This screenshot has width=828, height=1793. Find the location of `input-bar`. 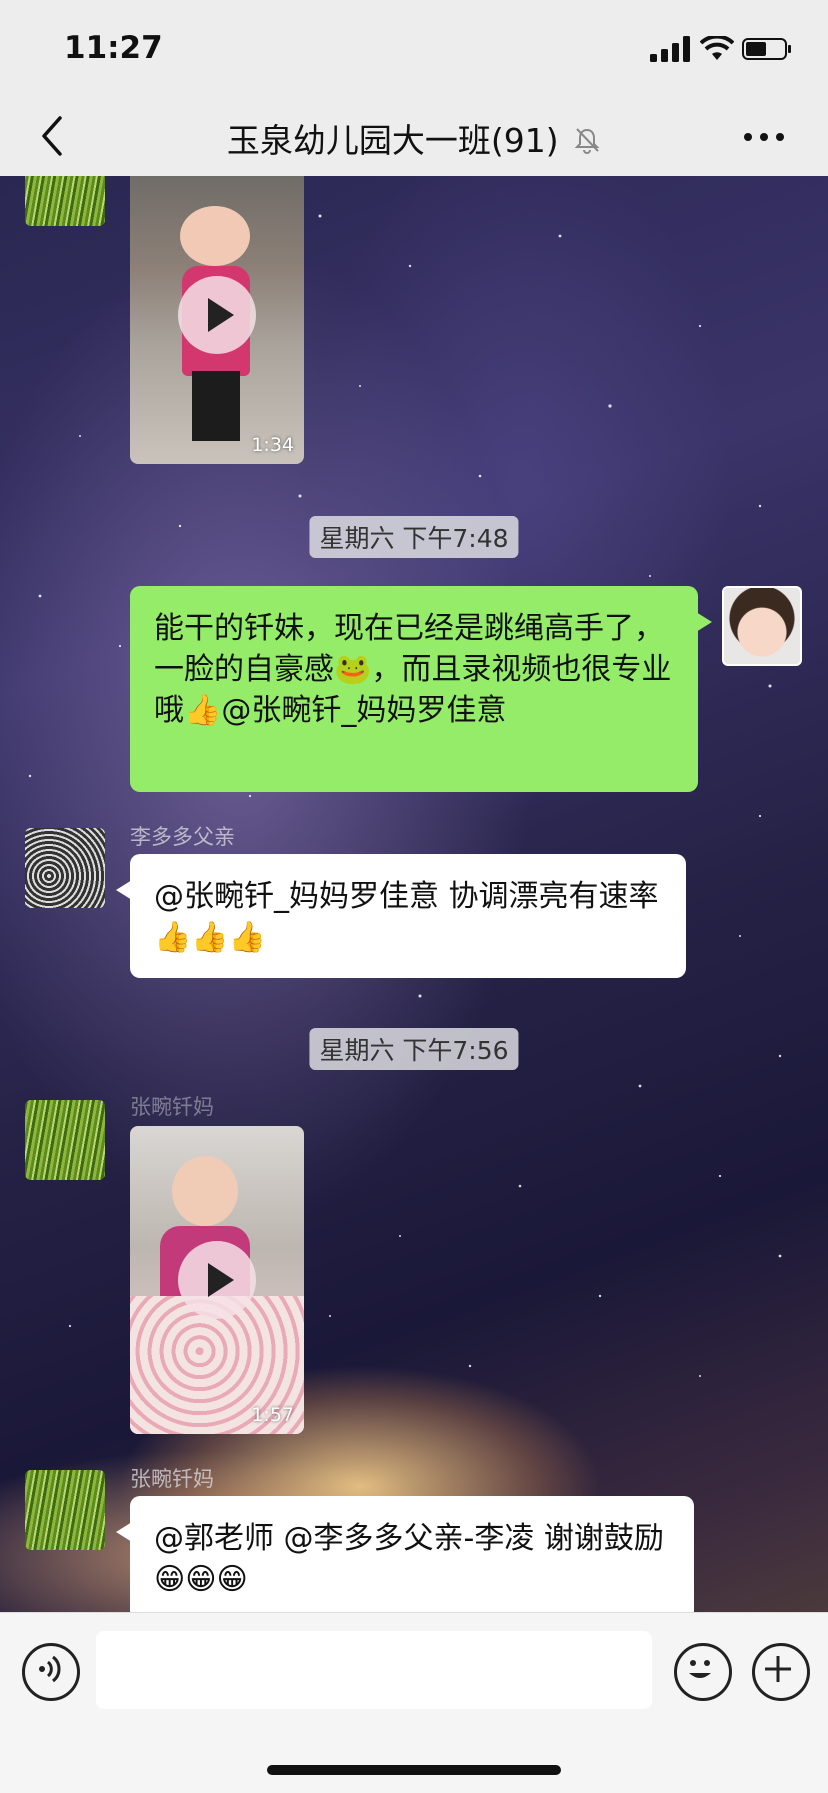

input-bar is located at coordinates (414, 1702).